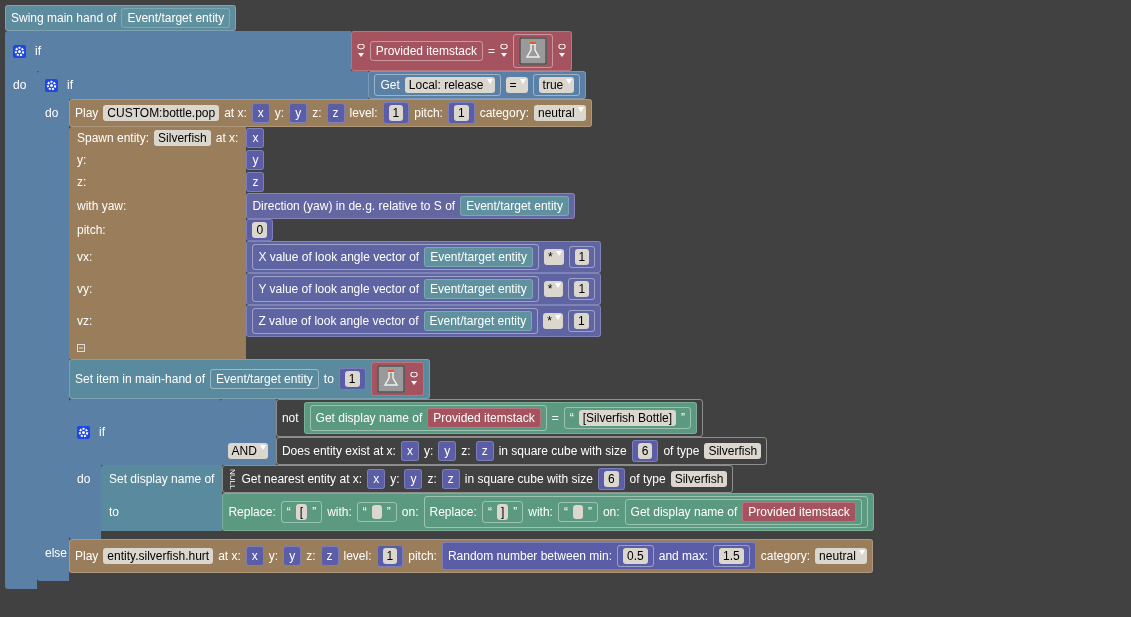 This screenshot has width=1131, height=617. I want to click on block-label: Get nearest entity at x:, so click(302, 479).